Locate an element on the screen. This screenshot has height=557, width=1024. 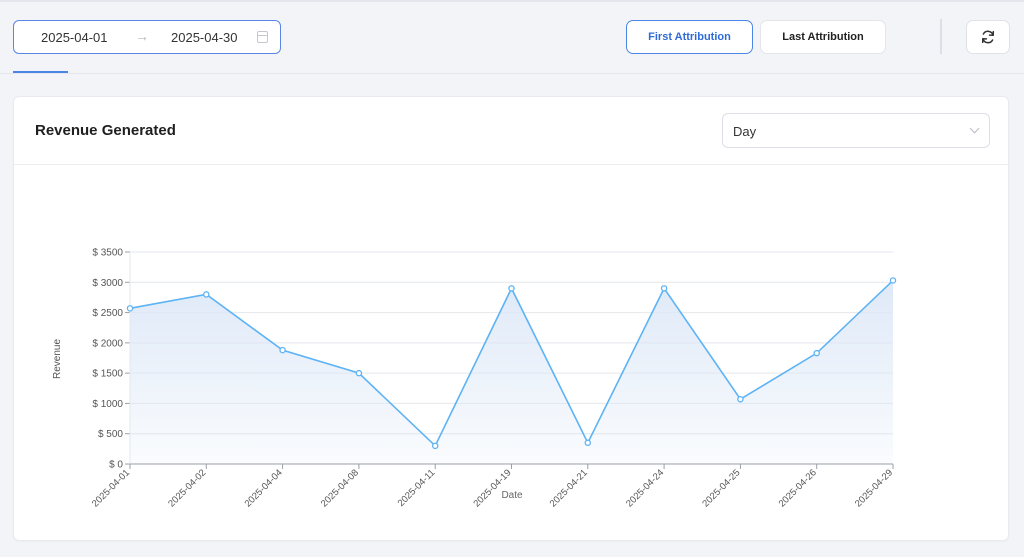
x-tick-label: 2025-04-24 is located at coordinates (645, 488).